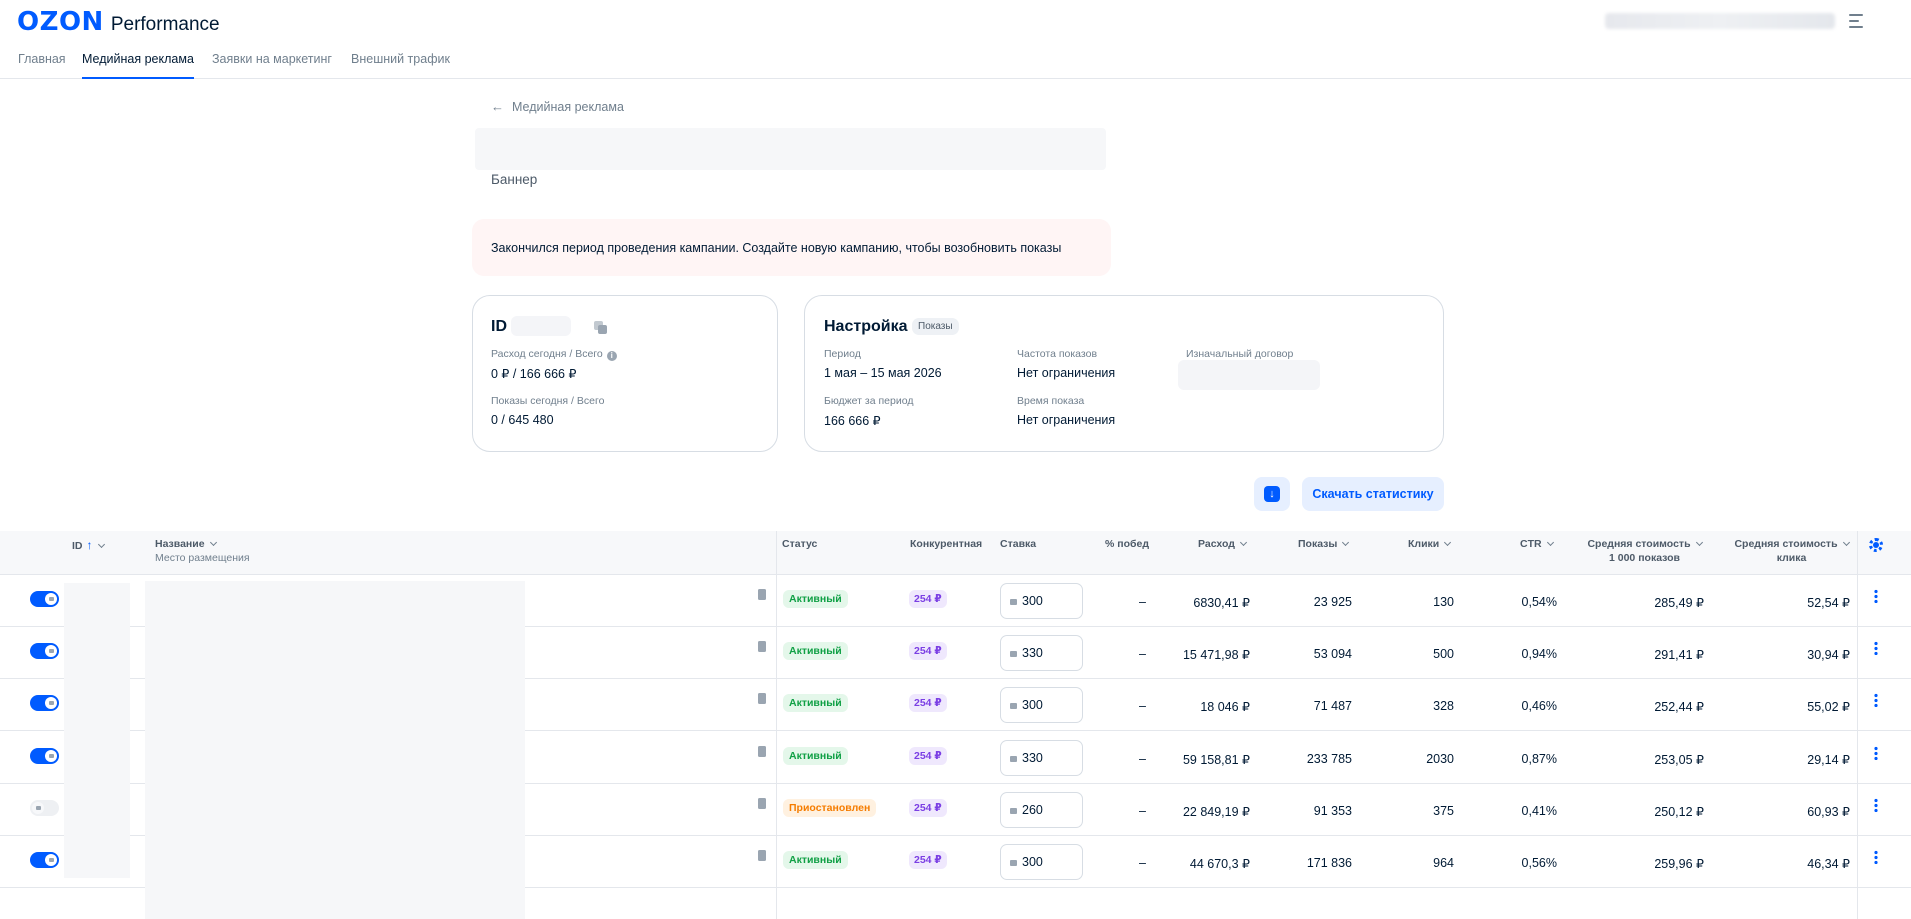 This screenshot has height=919, width=1911. Describe the element at coordinates (514, 179) in the screenshot. I see `campaign-type: Баннер` at that location.